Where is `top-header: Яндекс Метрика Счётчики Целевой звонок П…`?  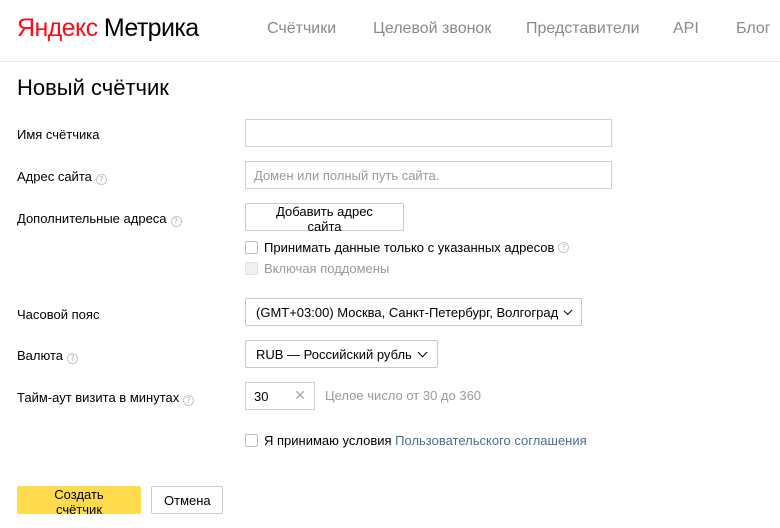
top-header: Яндекс Метрика Счётчики Целевой звонок П… is located at coordinates (390, 31).